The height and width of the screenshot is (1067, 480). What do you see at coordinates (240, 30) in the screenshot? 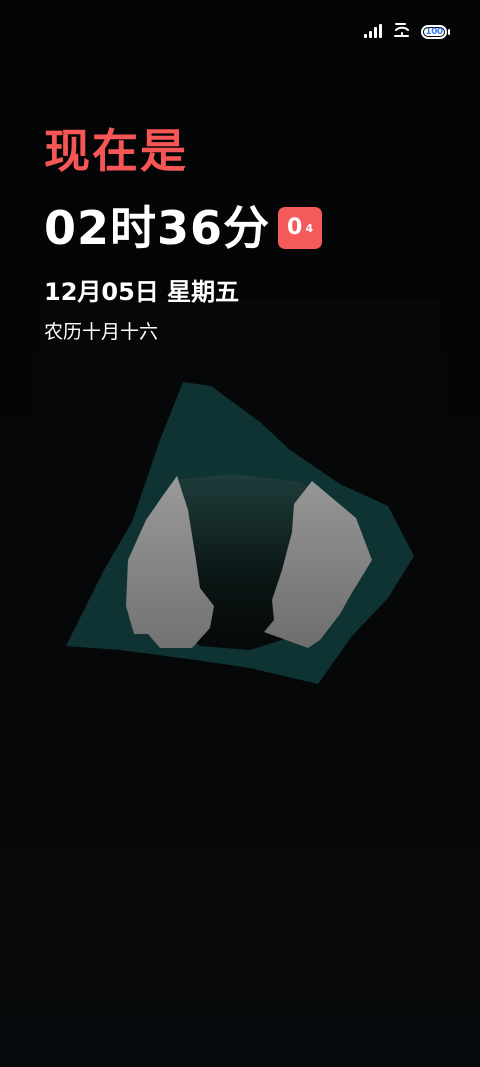
I see `status-bar: 100` at bounding box center [240, 30].